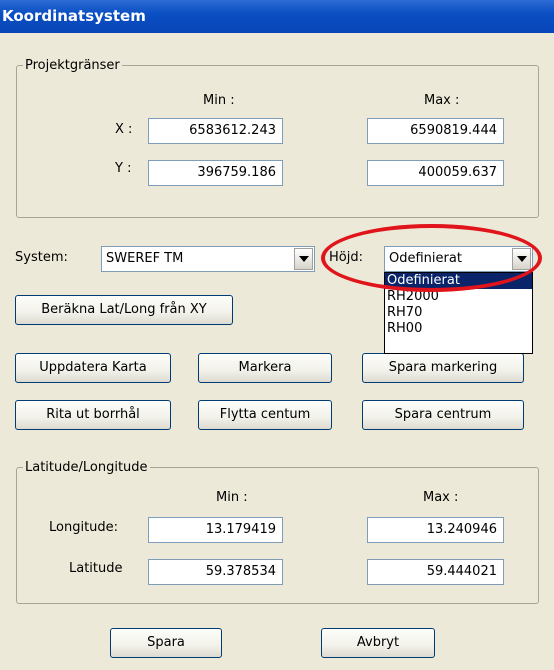  What do you see at coordinates (93, 415) in the screenshot?
I see `draw-boreholes-button: Rita ut borrhål` at bounding box center [93, 415].